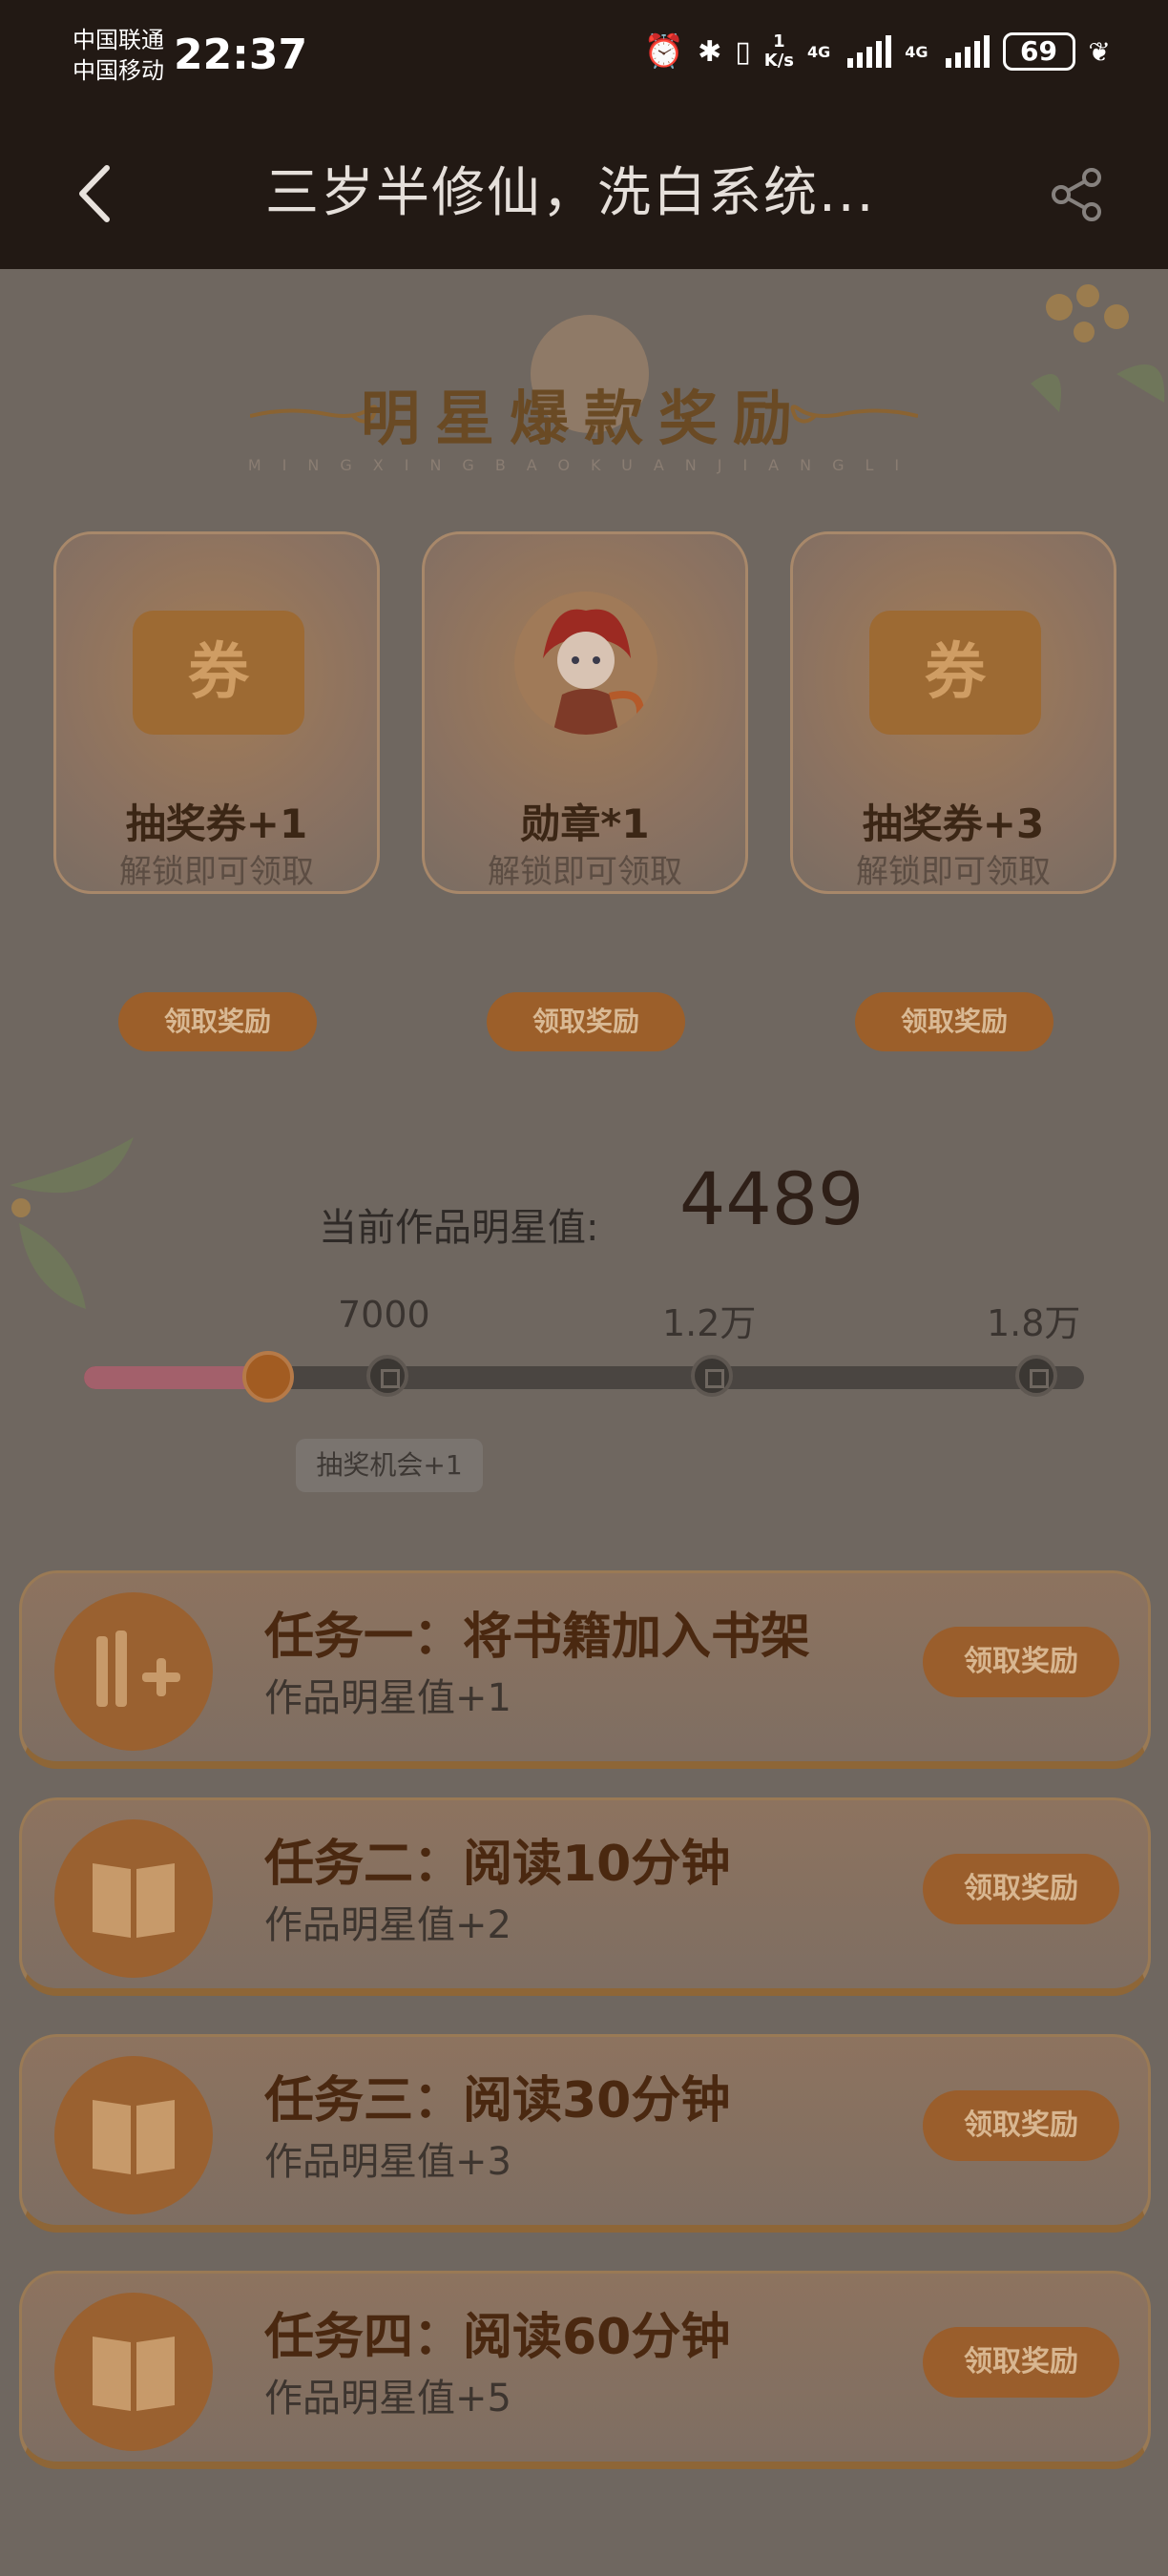 The height and width of the screenshot is (2576, 1168). I want to click on task-title: 任务三：阅读30分钟, so click(497, 2100).